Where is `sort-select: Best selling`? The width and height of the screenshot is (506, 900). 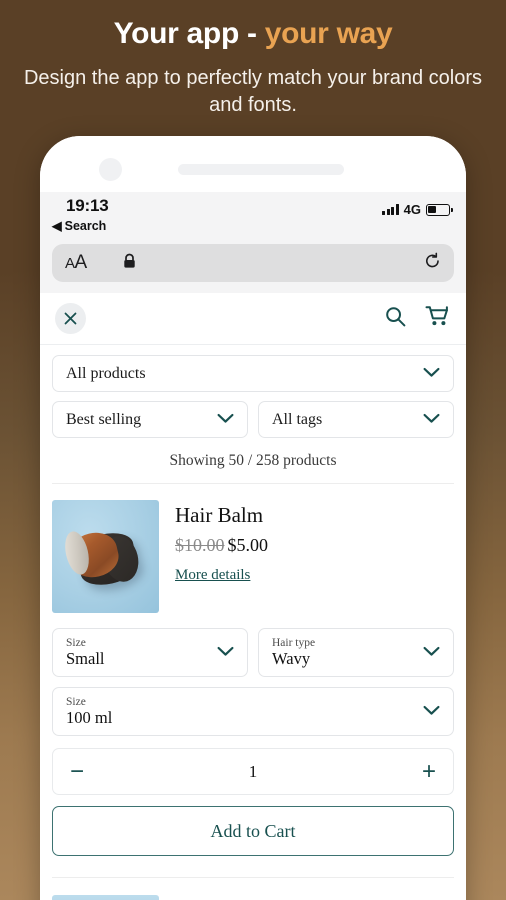
sort-select: Best selling is located at coordinates (150, 419).